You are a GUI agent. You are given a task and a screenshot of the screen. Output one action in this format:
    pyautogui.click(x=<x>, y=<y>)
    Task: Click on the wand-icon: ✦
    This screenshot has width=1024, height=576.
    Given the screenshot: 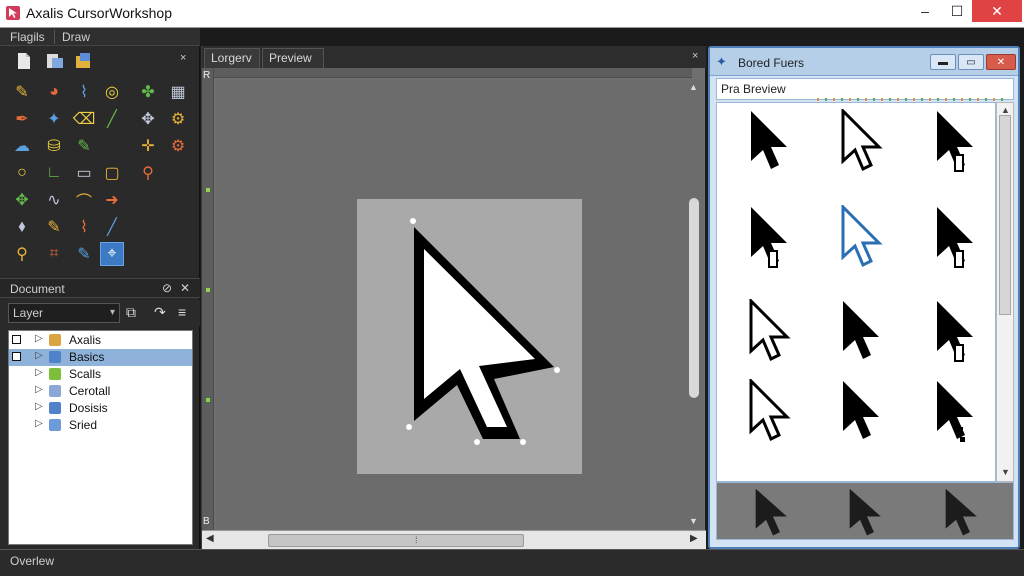 What is the action you would take?
    pyautogui.click(x=54, y=119)
    